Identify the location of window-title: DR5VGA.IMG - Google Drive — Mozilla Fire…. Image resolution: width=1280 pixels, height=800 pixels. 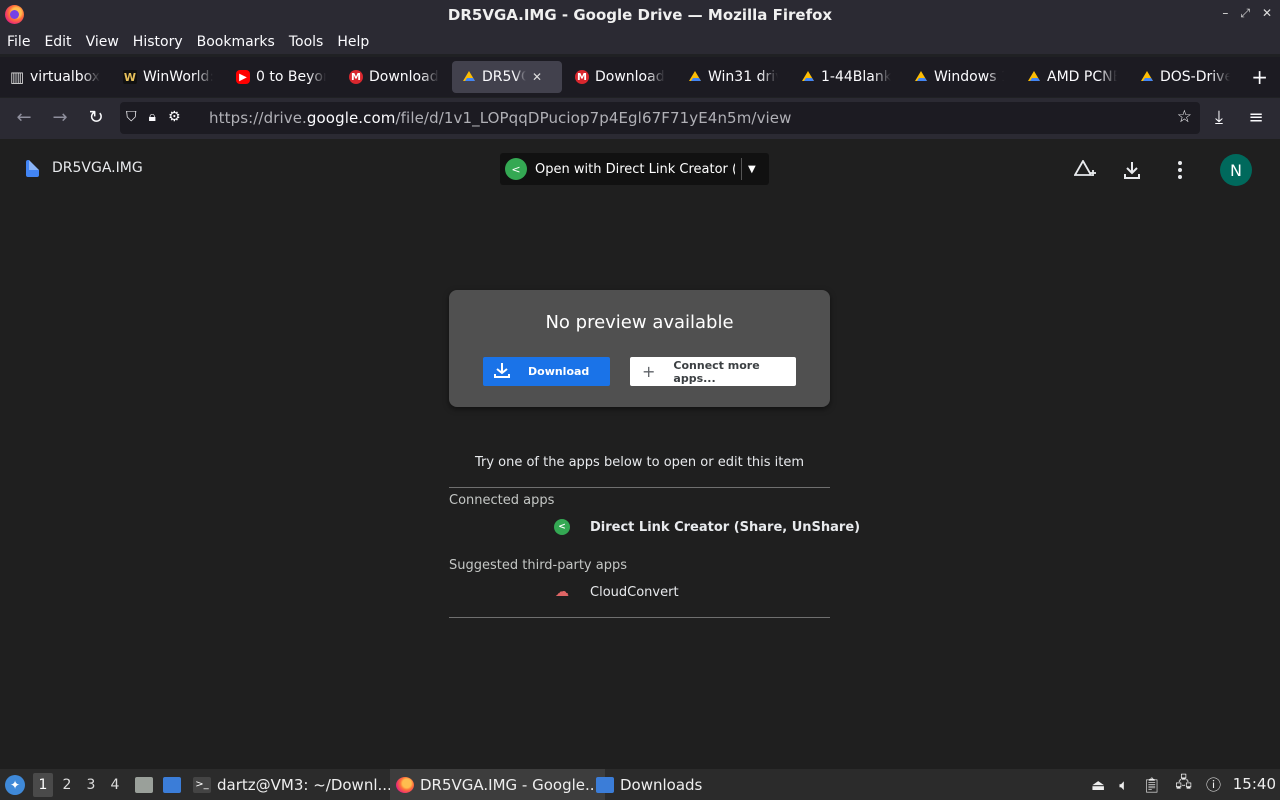
(640, 15).